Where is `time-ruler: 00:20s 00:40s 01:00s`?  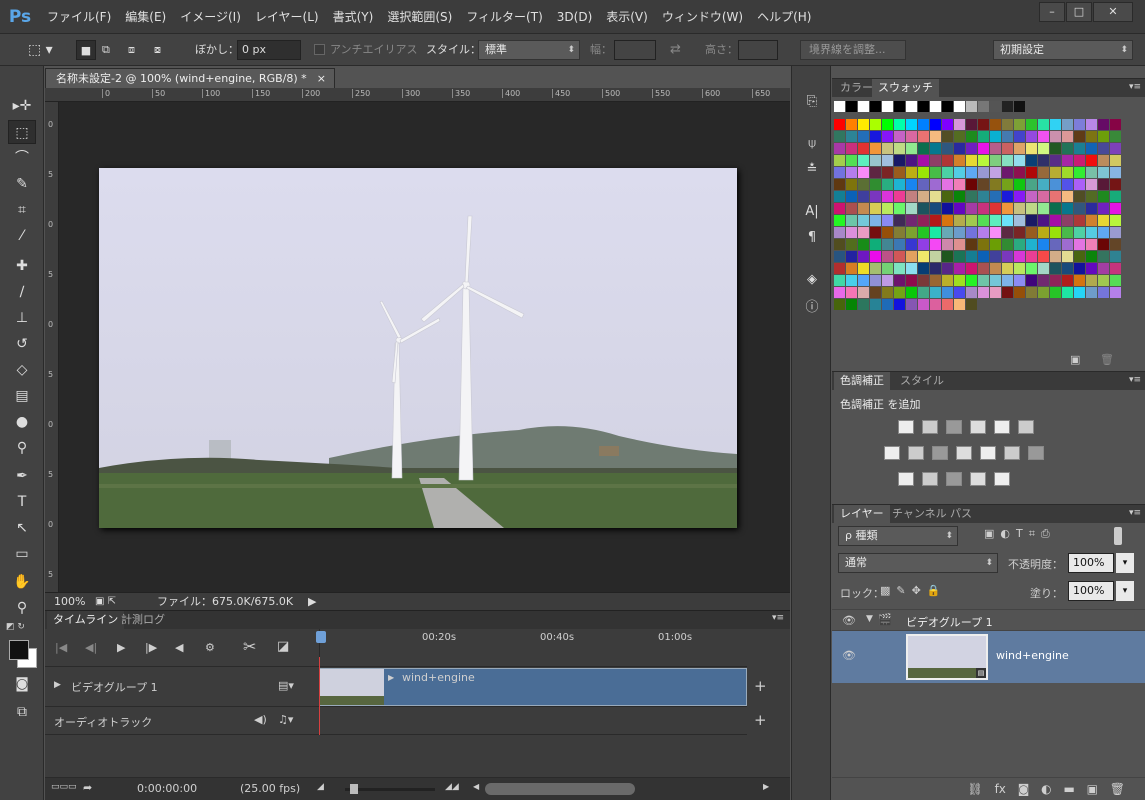 time-ruler: 00:20s 00:40s 01:00s is located at coordinates (531, 648).